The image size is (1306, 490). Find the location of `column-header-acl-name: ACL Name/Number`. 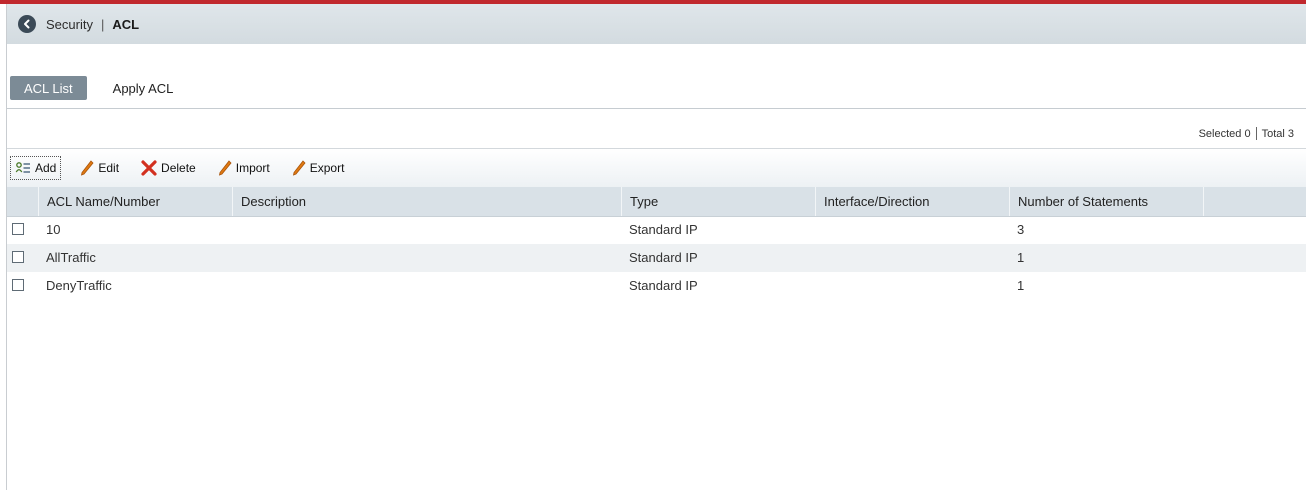

column-header-acl-name: ACL Name/Number is located at coordinates (135, 201).